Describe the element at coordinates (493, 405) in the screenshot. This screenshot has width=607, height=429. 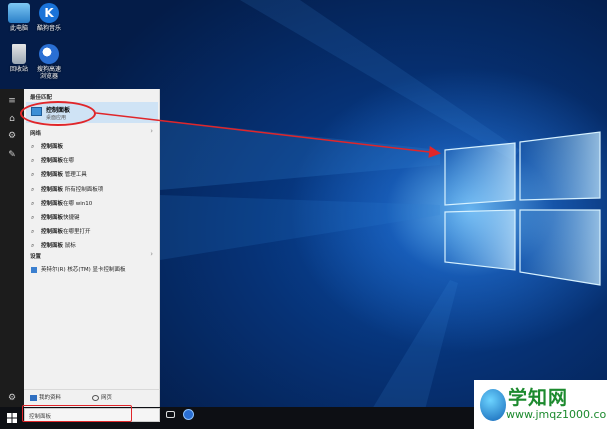
I see `watermark-logo-icon` at that location.